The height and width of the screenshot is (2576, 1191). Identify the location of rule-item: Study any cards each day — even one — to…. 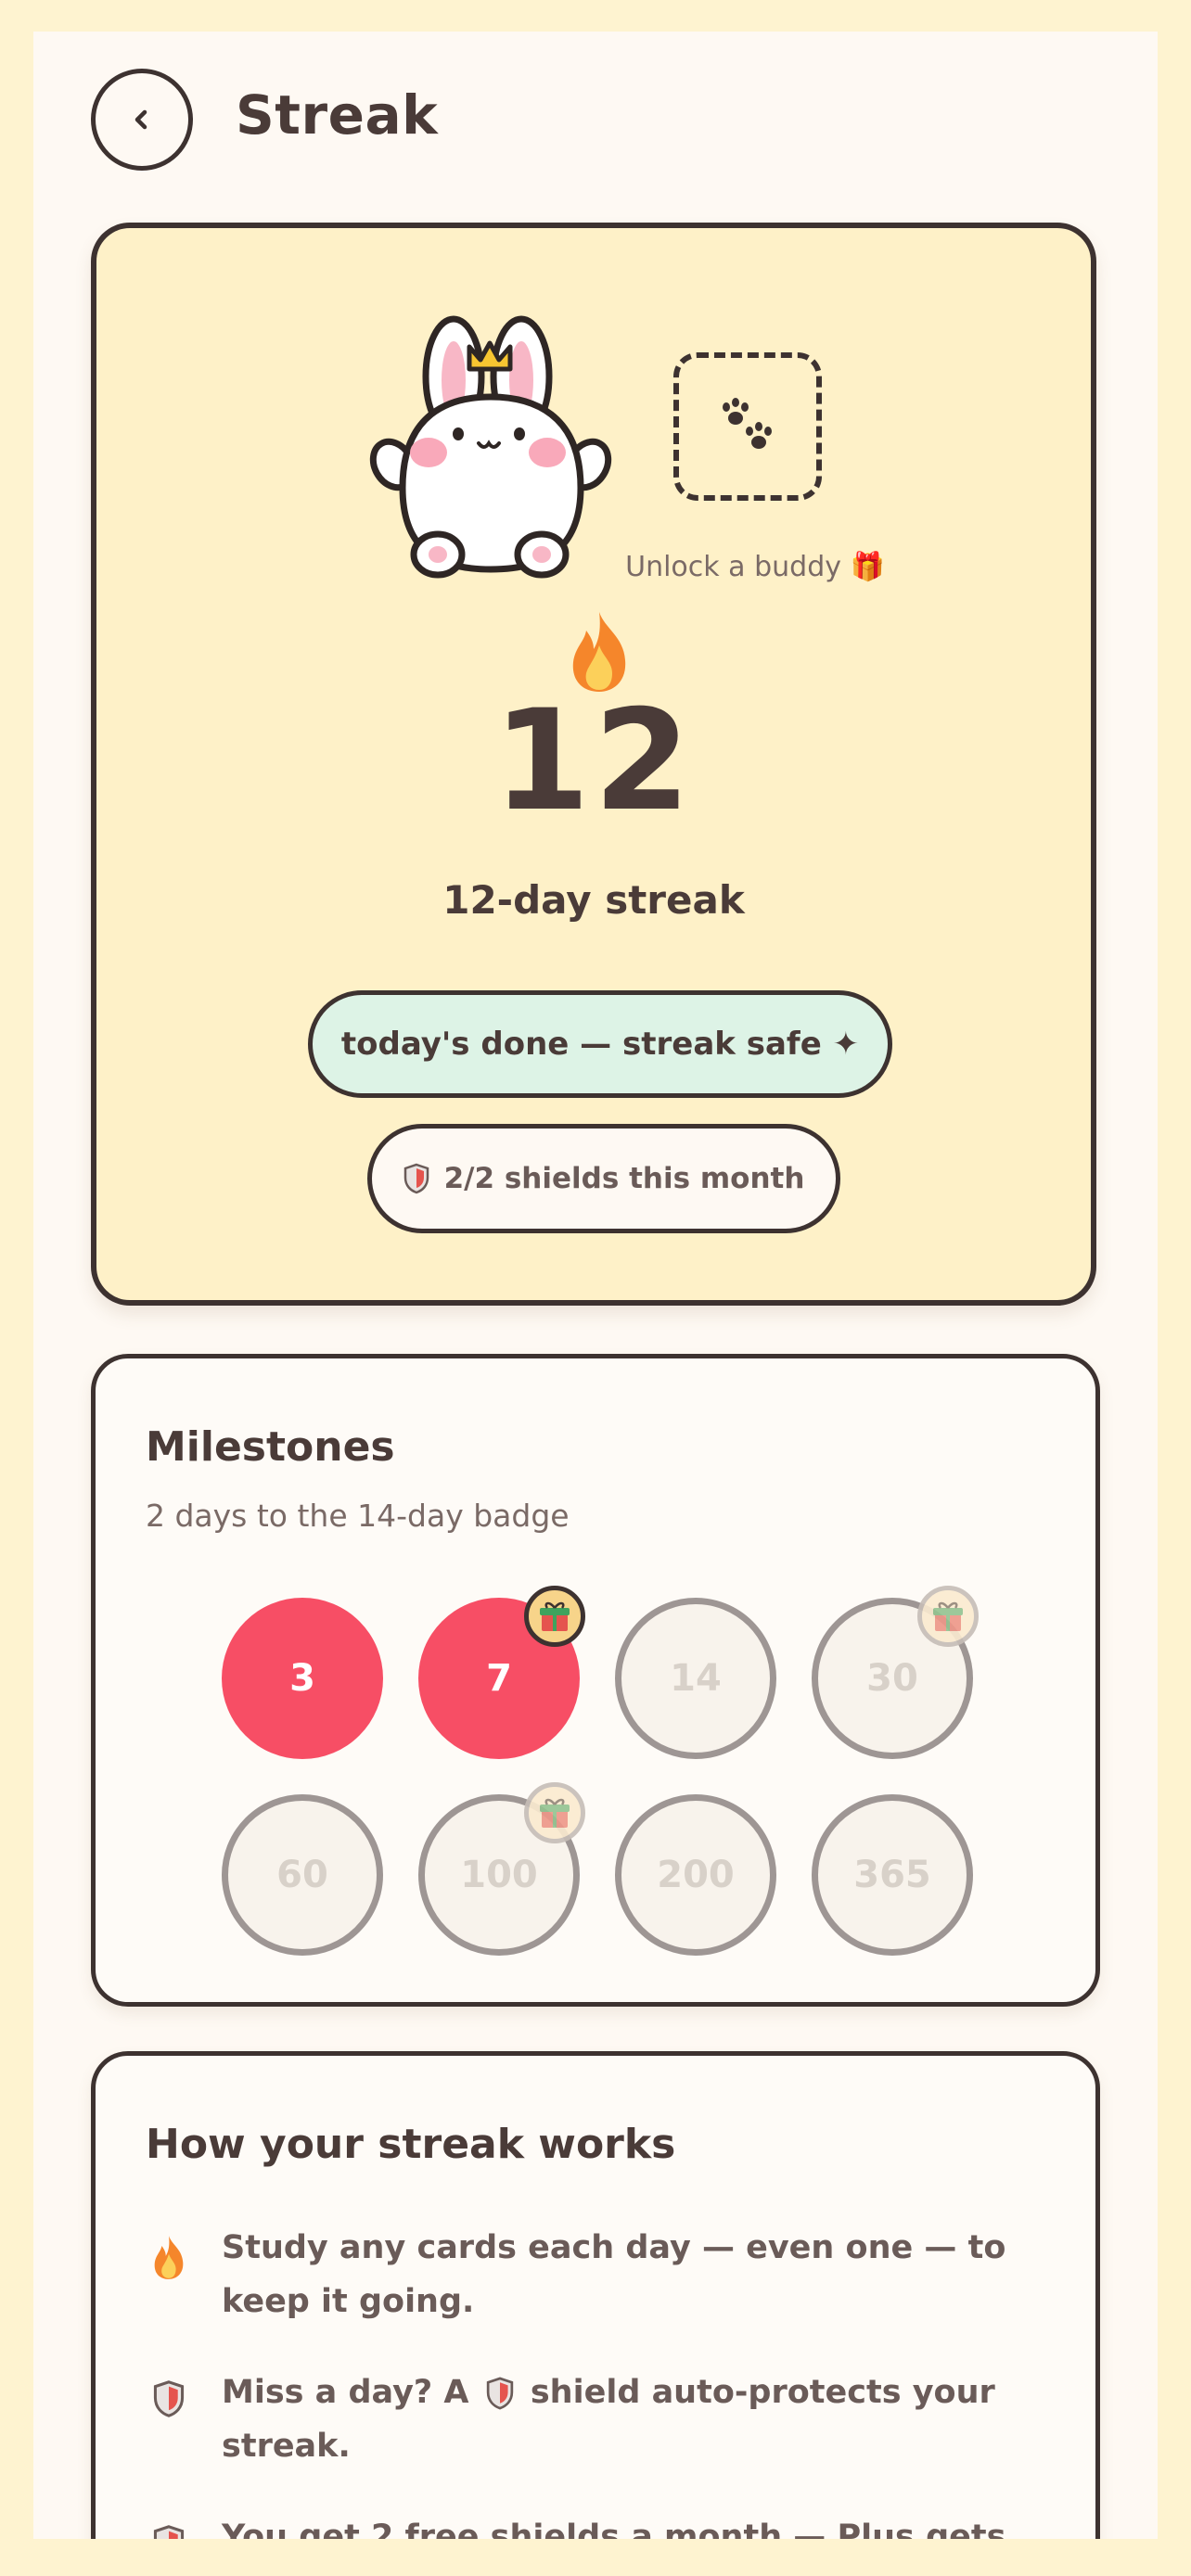
(582, 2274).